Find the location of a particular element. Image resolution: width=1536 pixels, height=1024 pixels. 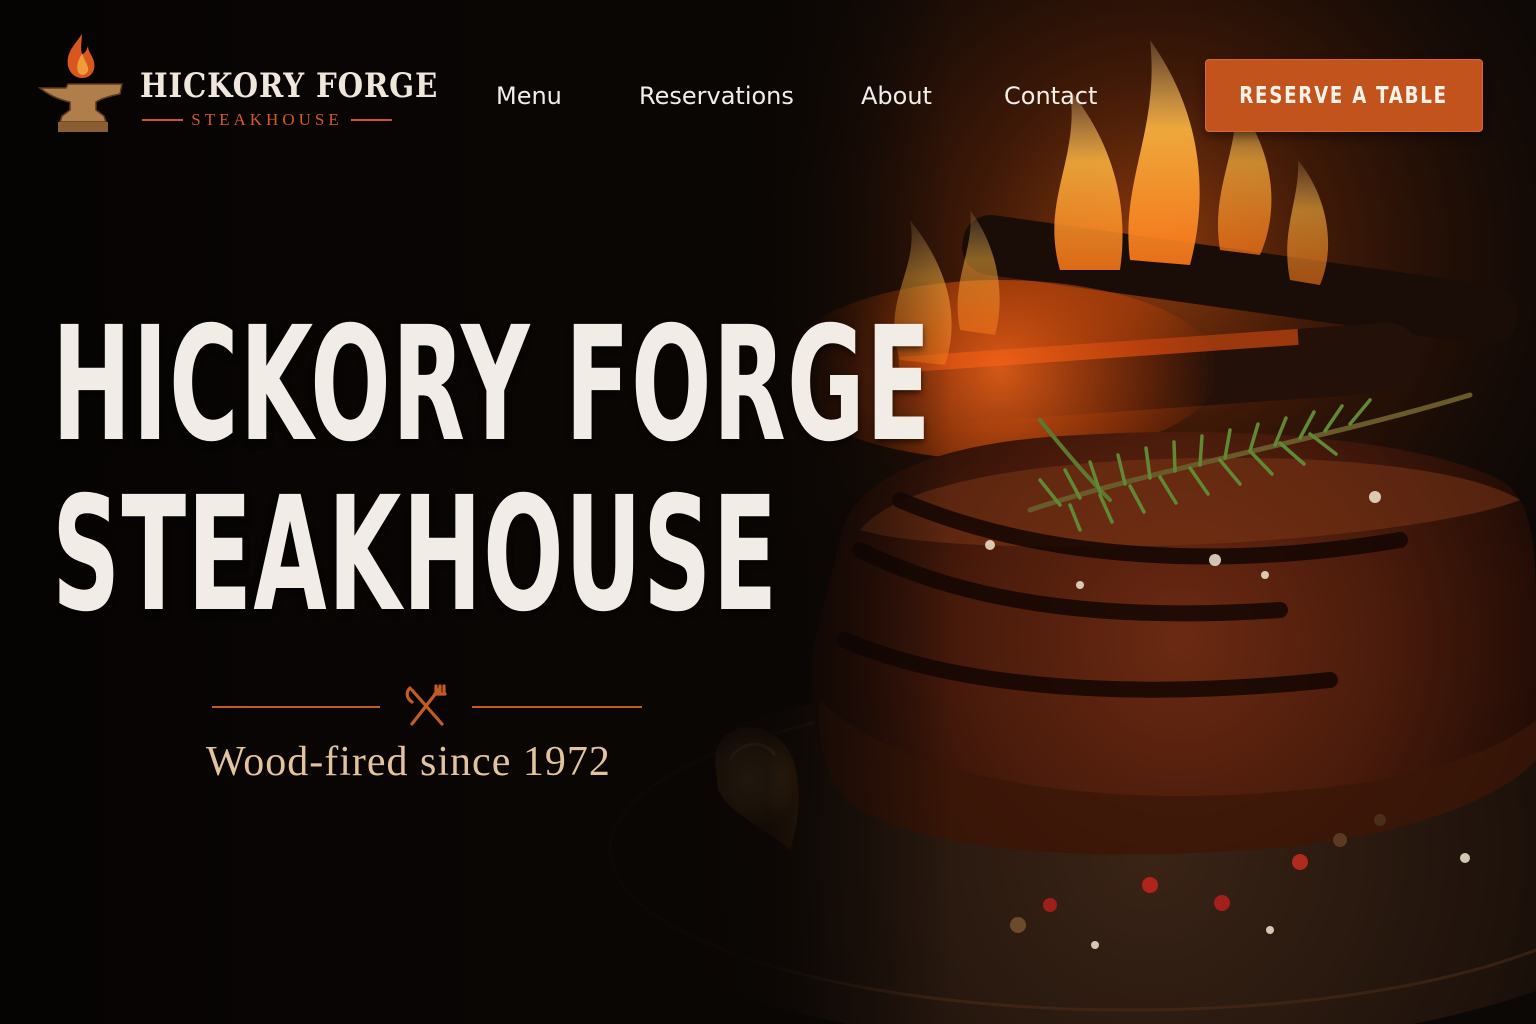

flaming-anvil-icon is located at coordinates (80, 83).